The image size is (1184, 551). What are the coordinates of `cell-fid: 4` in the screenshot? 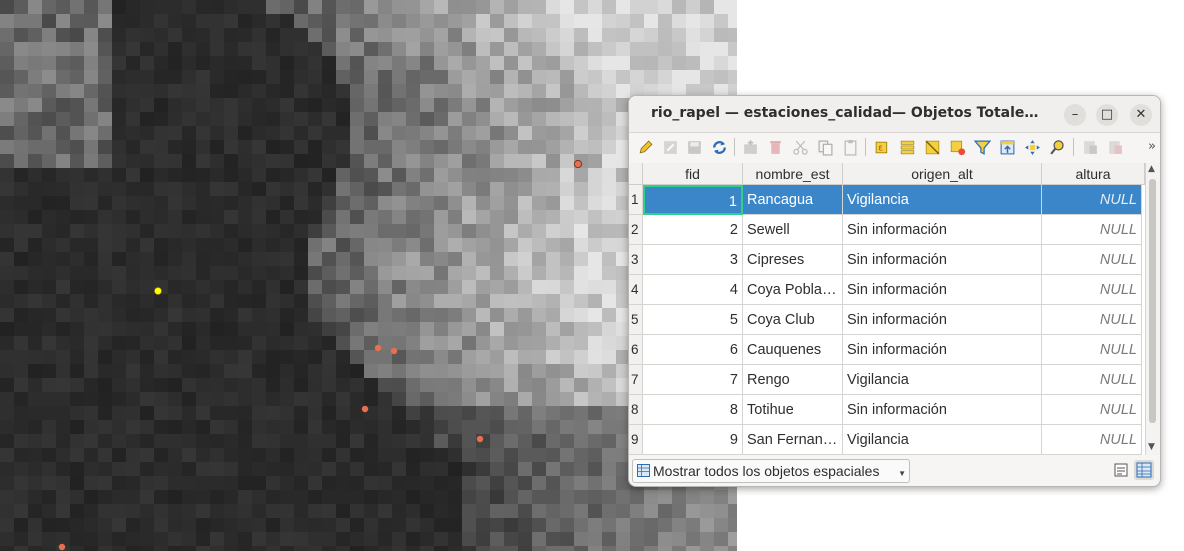 It's located at (693, 290).